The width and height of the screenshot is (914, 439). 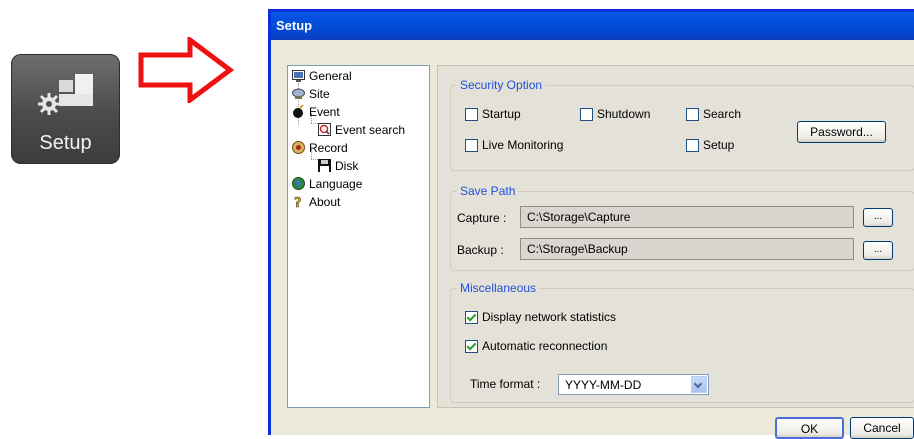 I want to click on tree-item-event-search: Event search, so click(x=361, y=130).